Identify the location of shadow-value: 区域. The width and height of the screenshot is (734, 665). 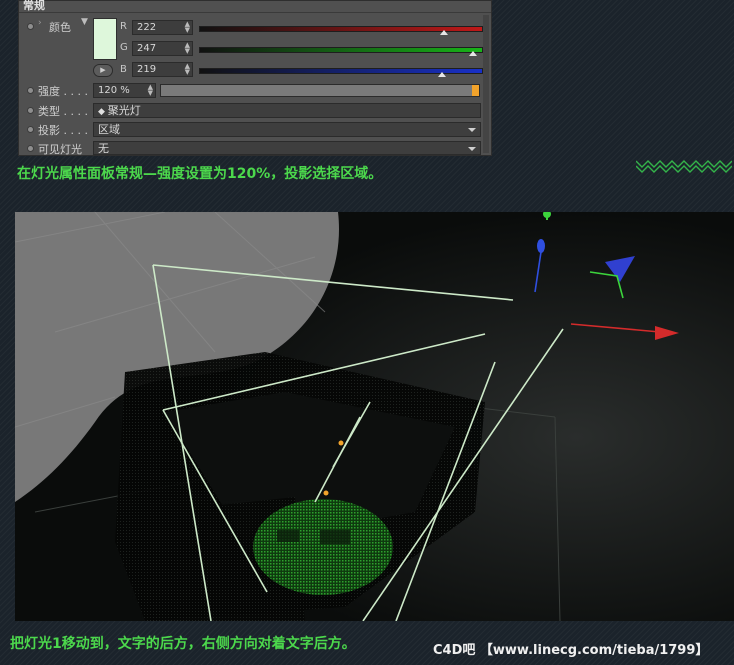
(109, 129).